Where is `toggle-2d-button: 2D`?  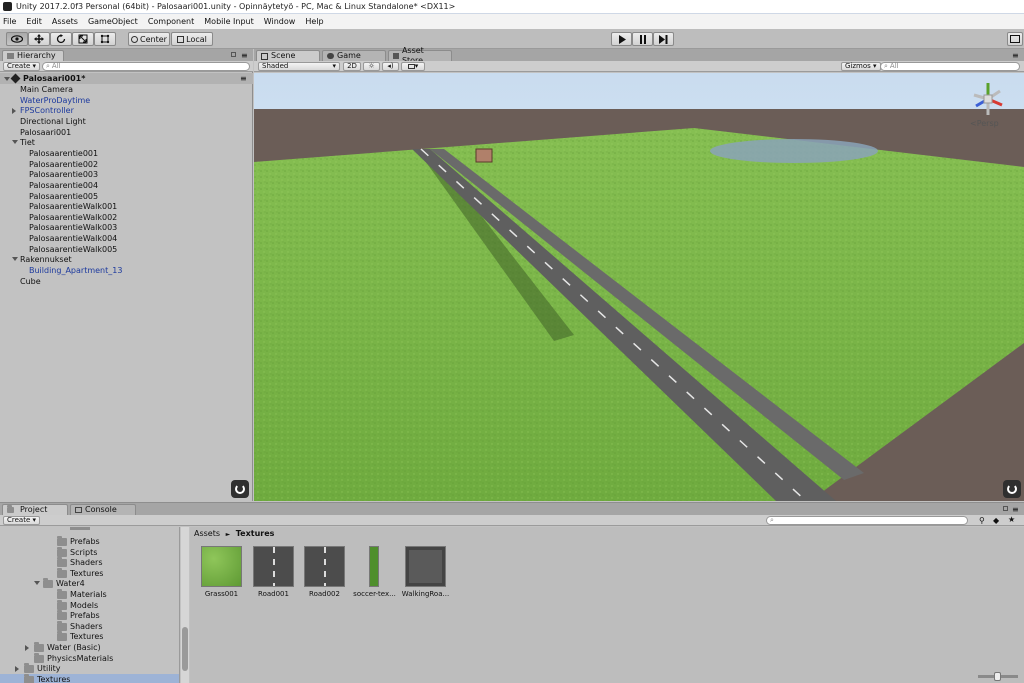 toggle-2d-button: 2D is located at coordinates (352, 66).